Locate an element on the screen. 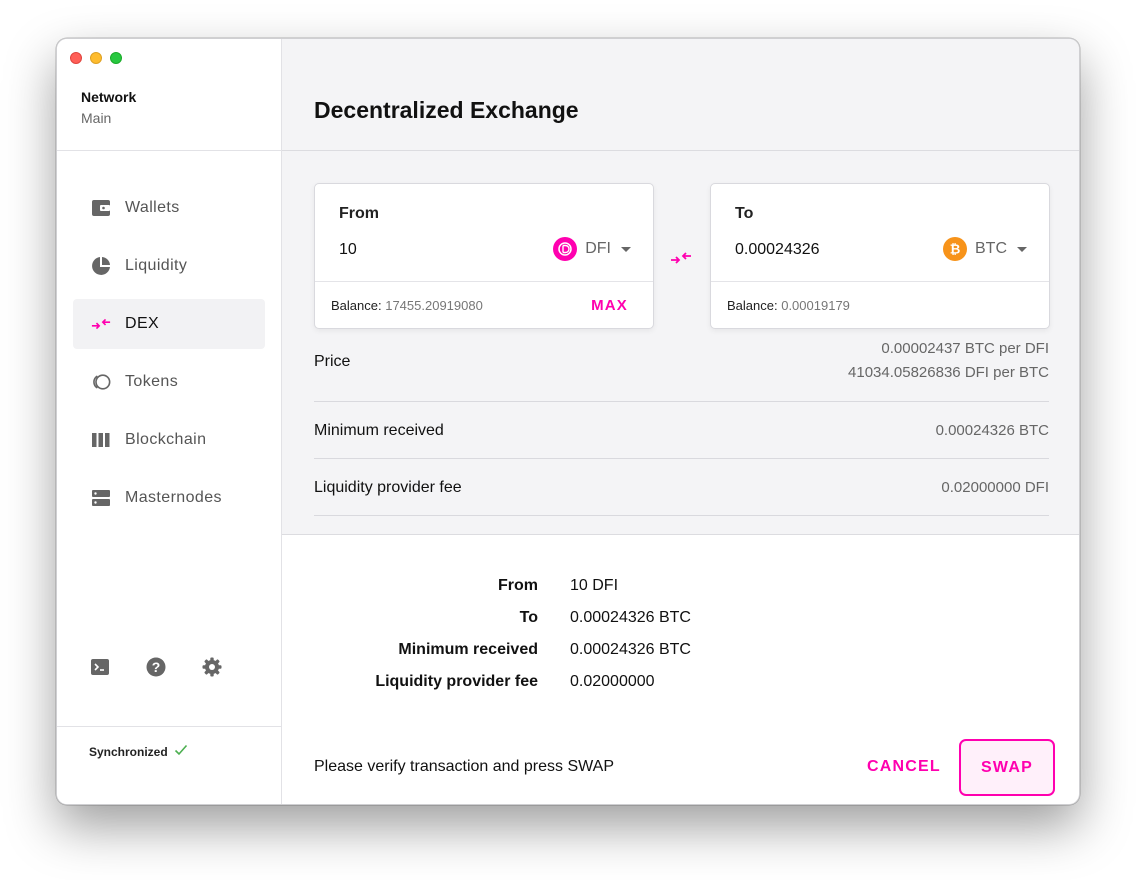  fee-value: 0.02000000 DFI is located at coordinates (995, 487).